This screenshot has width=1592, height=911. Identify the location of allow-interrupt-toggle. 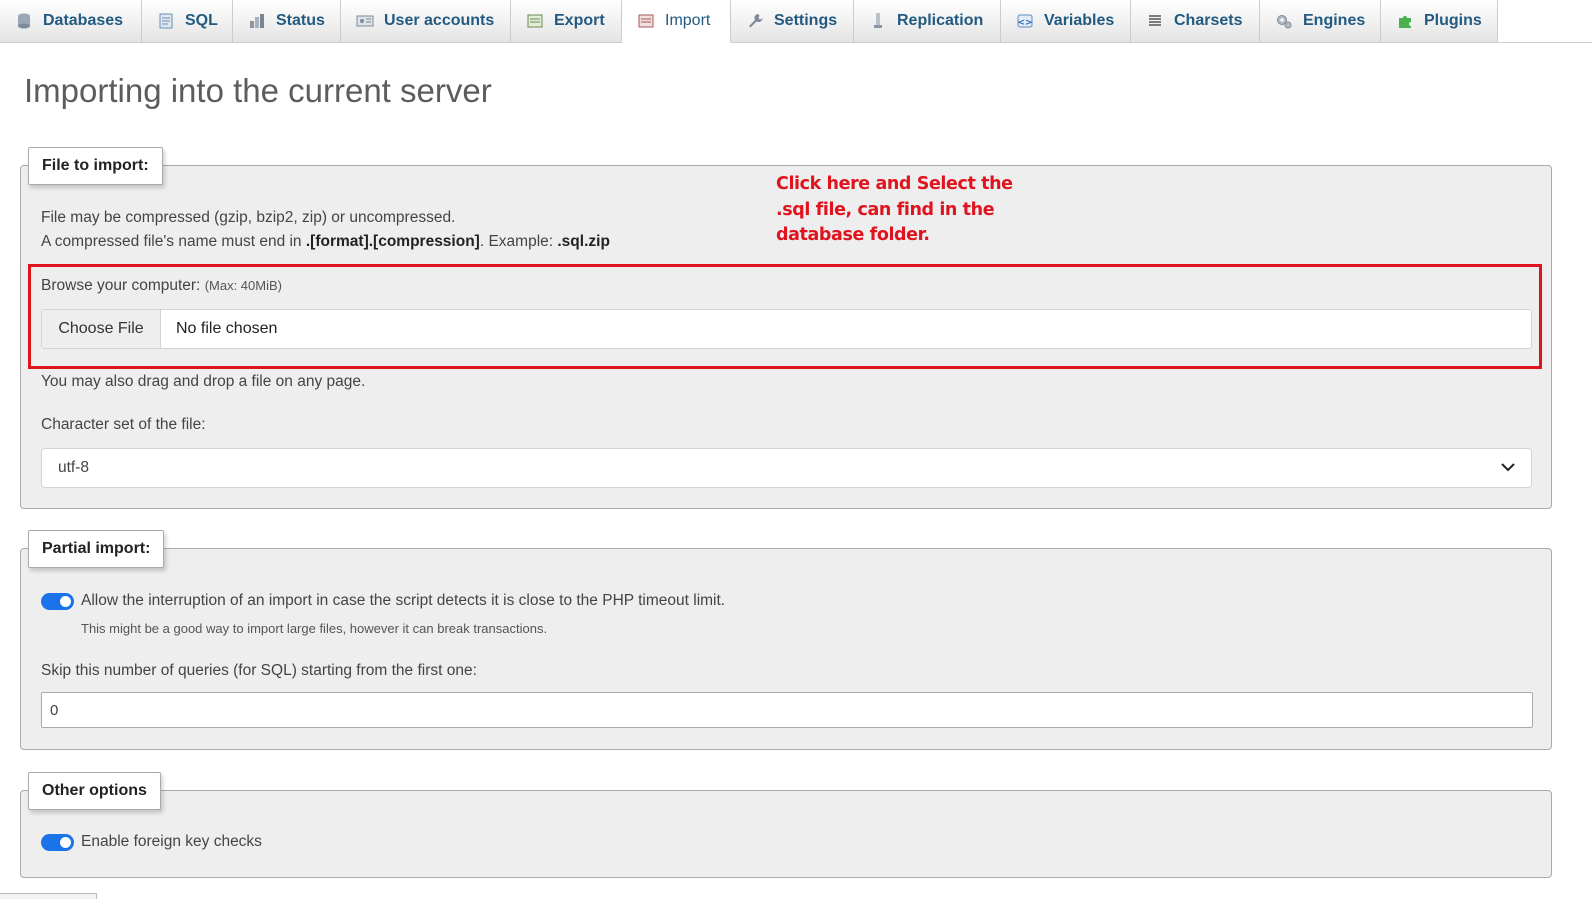
(57, 601).